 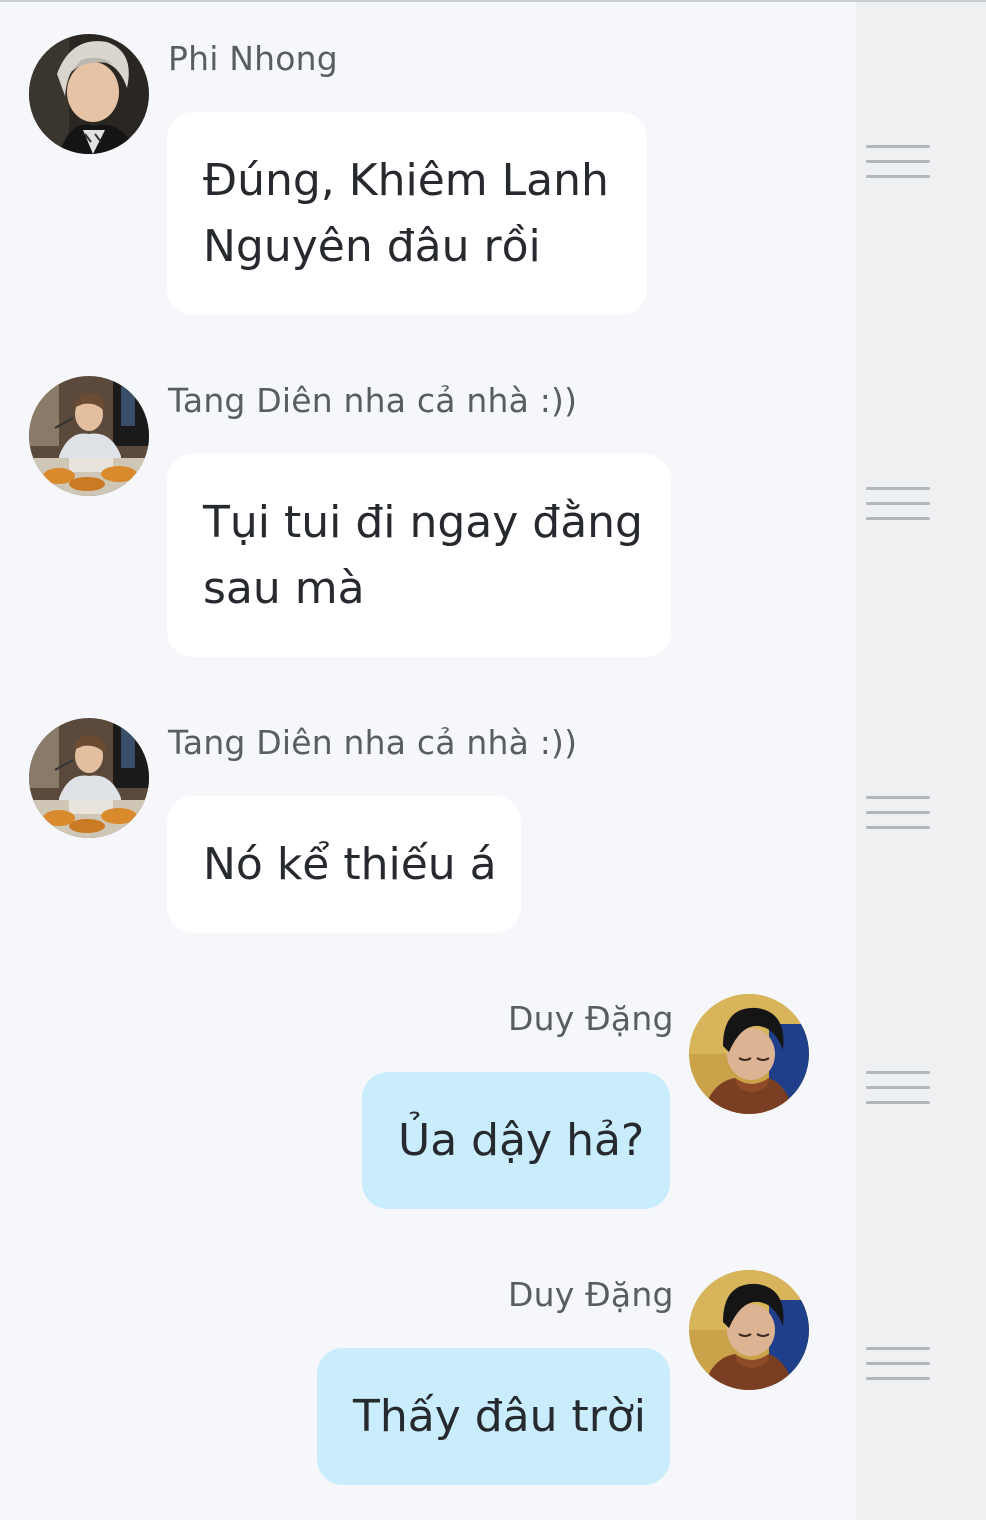 What do you see at coordinates (350, 864) in the screenshot?
I see `message-line: Nó kể thiếu á` at bounding box center [350, 864].